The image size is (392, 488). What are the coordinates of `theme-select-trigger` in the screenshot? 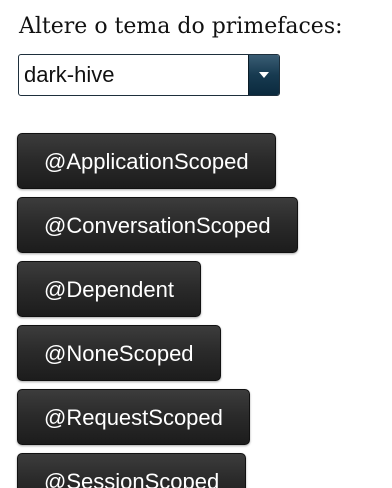 It's located at (263, 75).